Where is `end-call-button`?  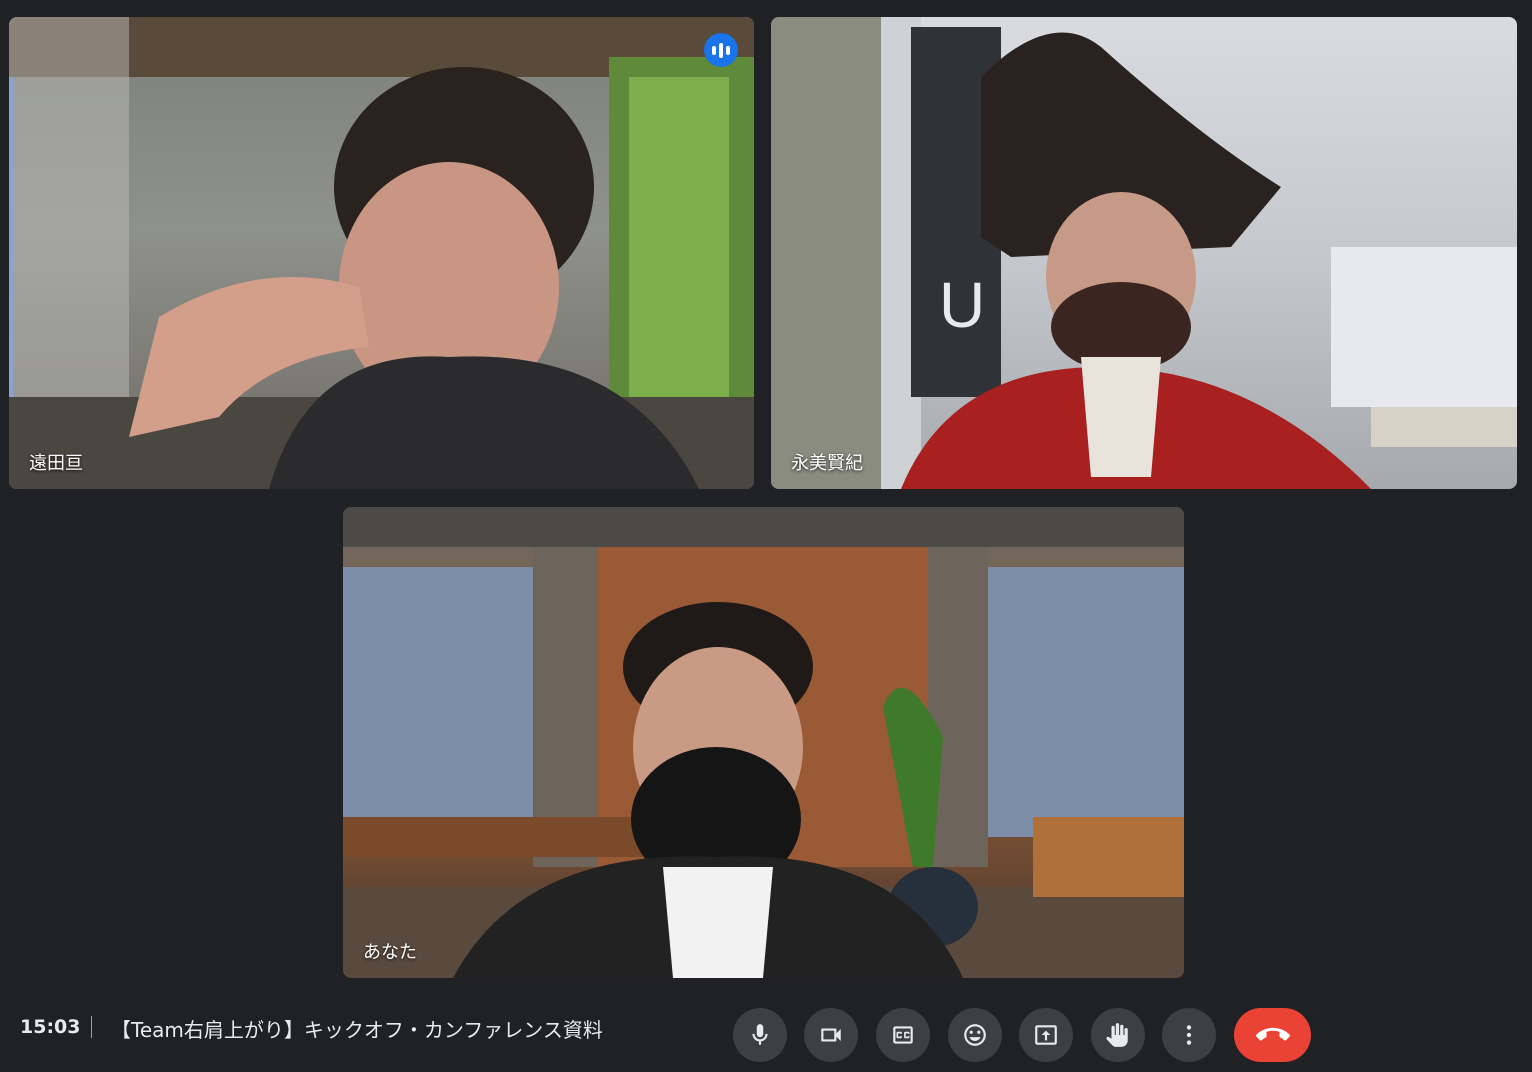
end-call-button is located at coordinates (1272, 1035).